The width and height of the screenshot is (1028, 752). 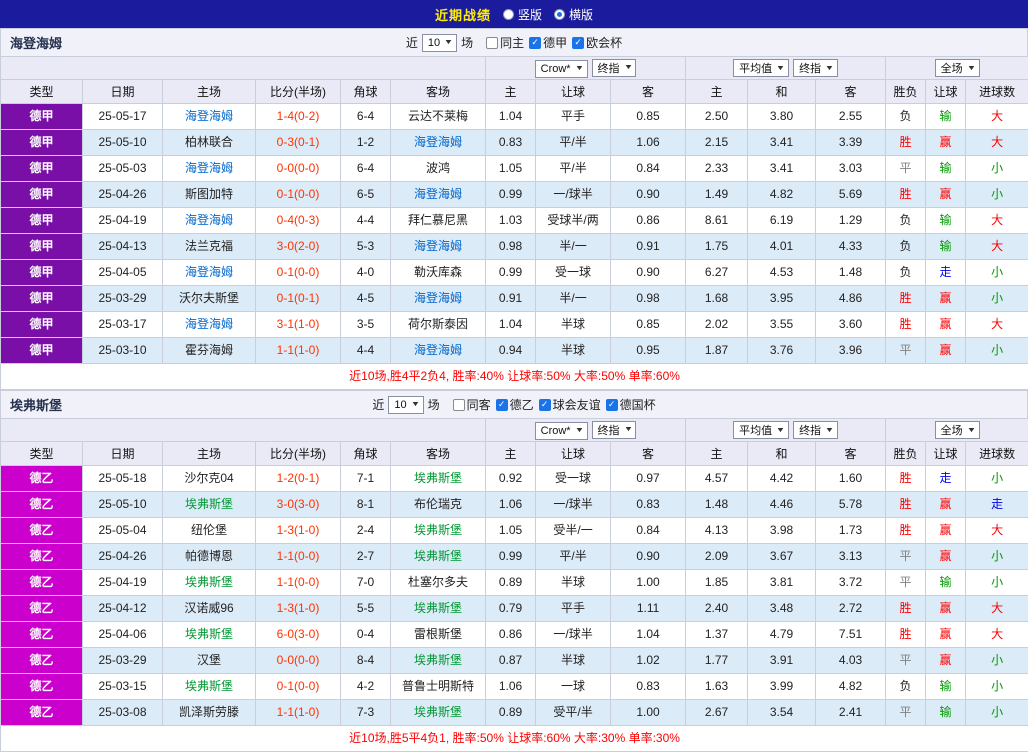 What do you see at coordinates (597, 42) in the screenshot?
I see `competition-filter: ✓欧会杯` at bounding box center [597, 42].